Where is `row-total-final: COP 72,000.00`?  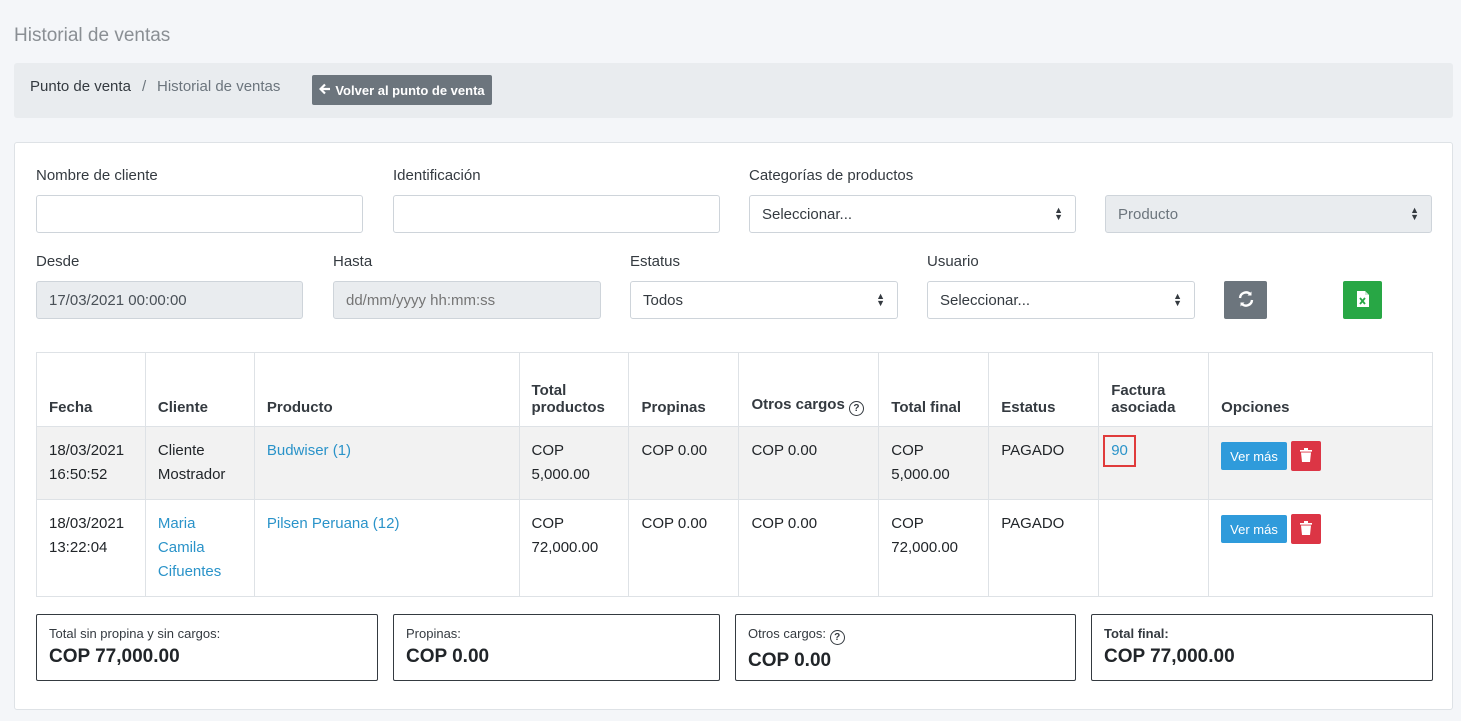 row-total-final: COP 72,000.00 is located at coordinates (934, 548).